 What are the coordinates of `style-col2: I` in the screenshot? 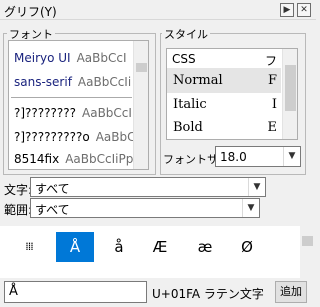 It's located at (274, 104).